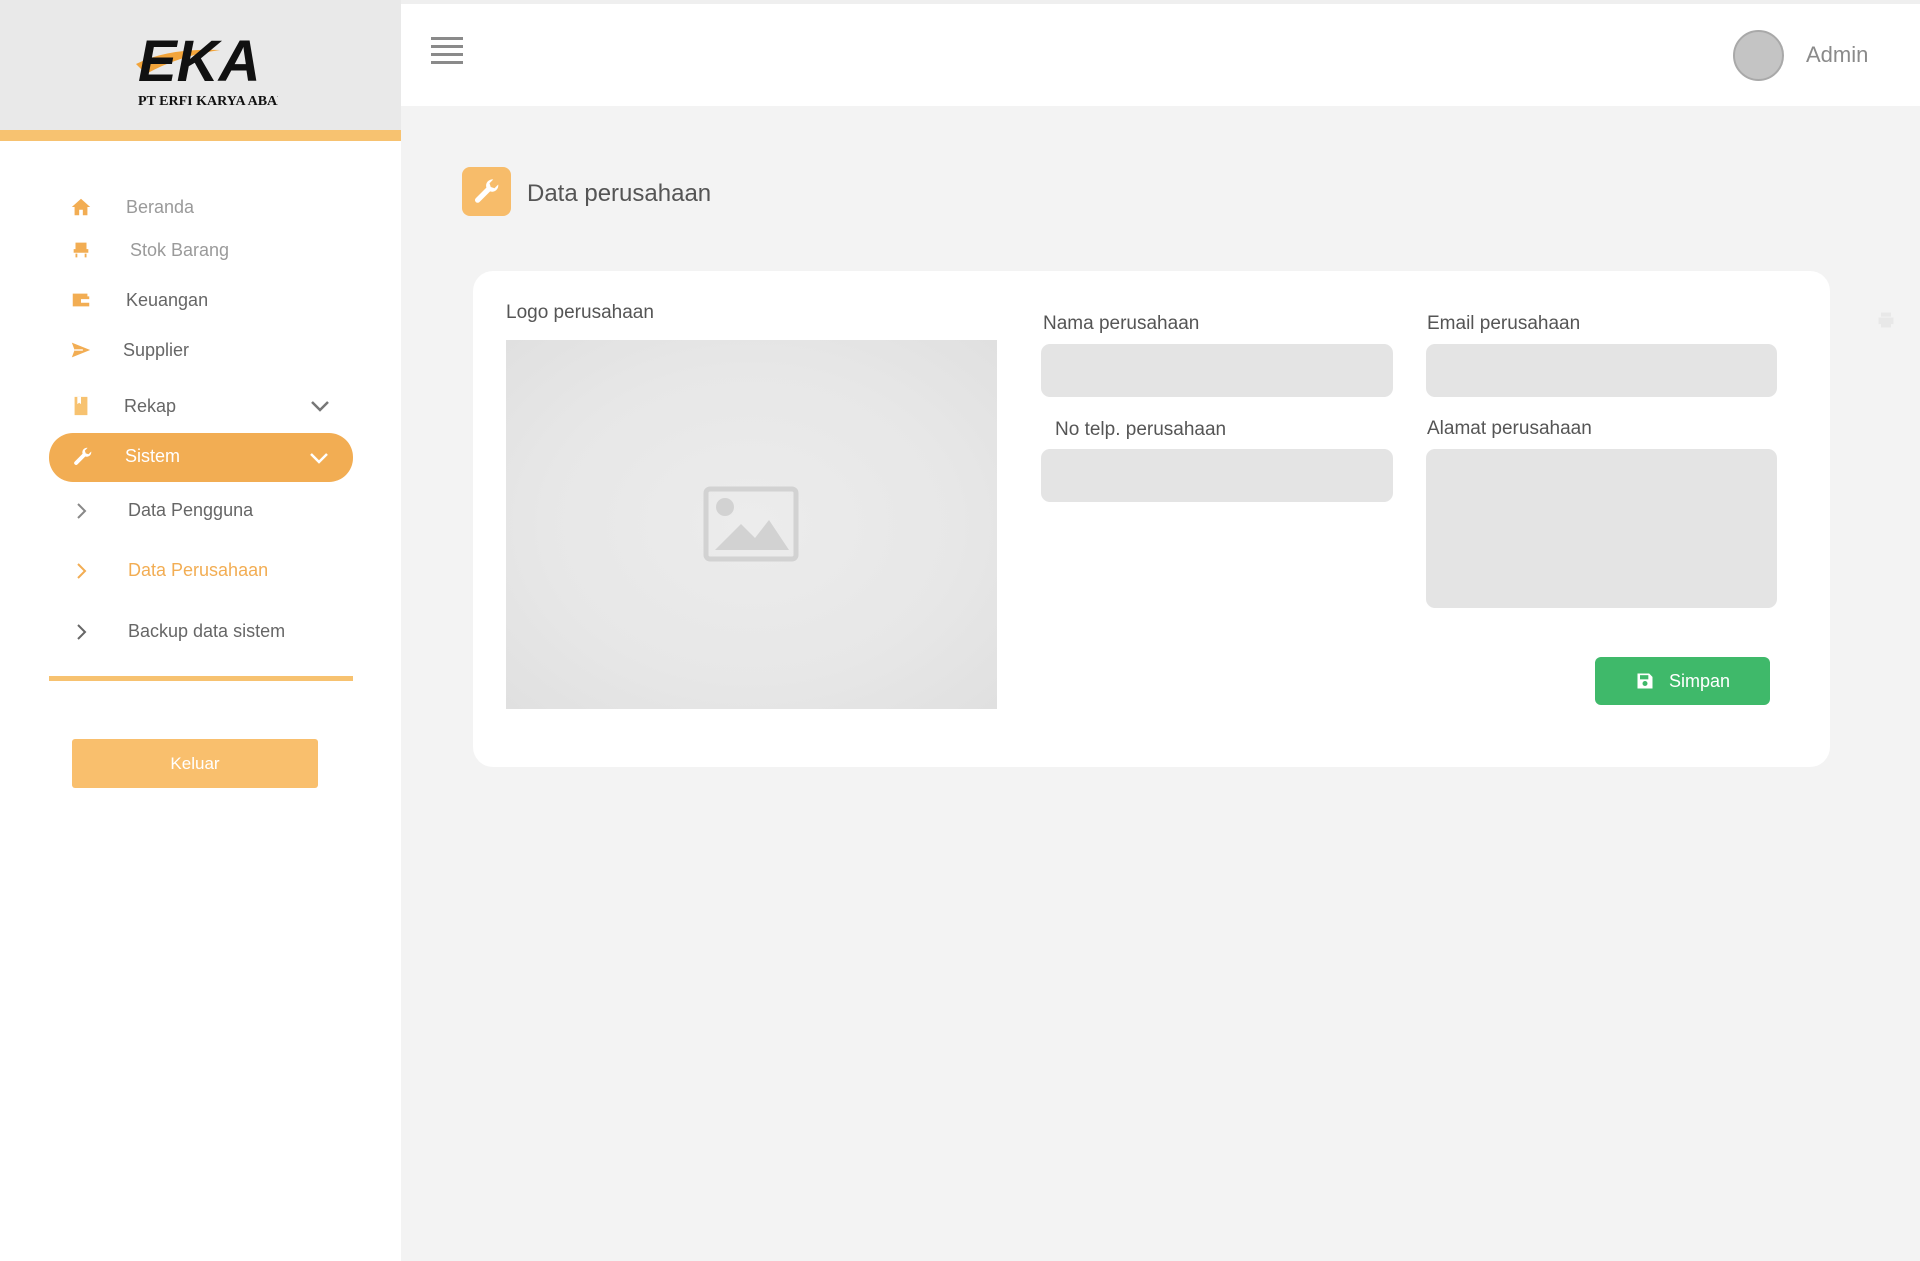 The image size is (1920, 1261). I want to click on brand-strip, so click(200, 135).